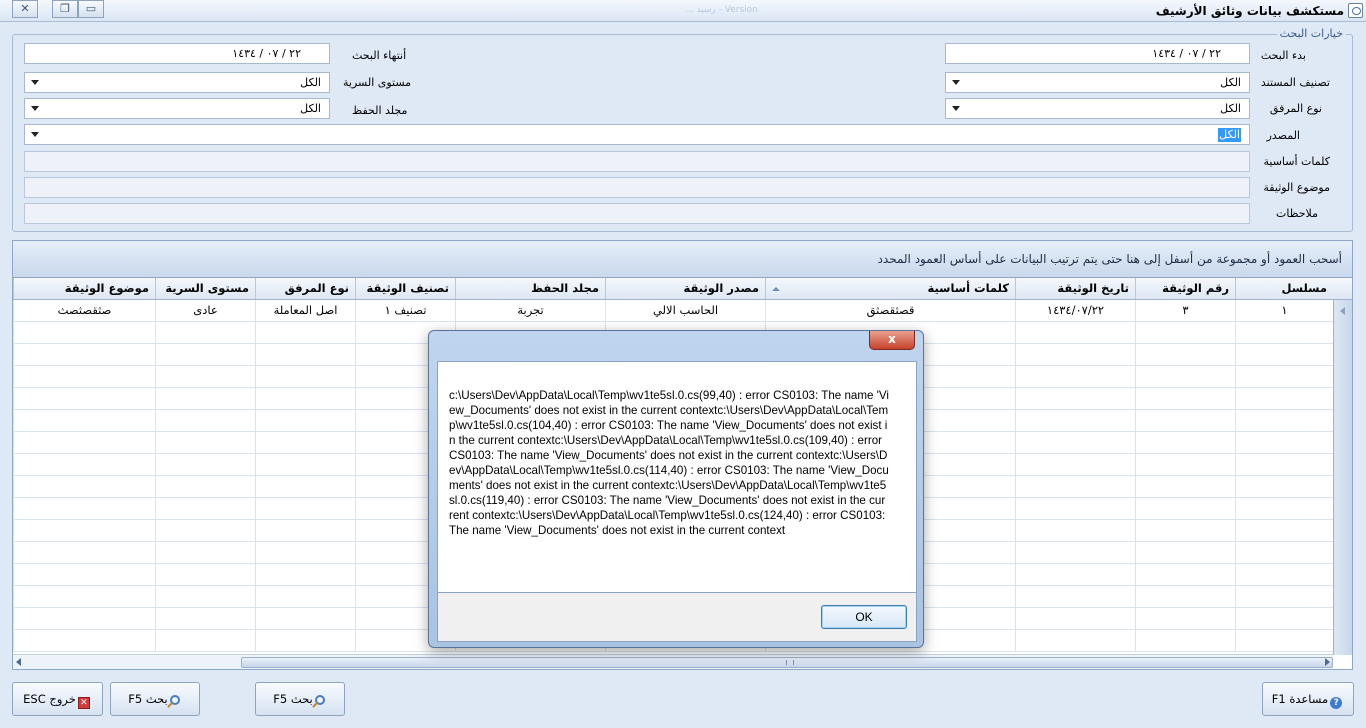 The height and width of the screenshot is (728, 1366). What do you see at coordinates (91, 9) in the screenshot?
I see `minimize-window-button: ▭` at bounding box center [91, 9].